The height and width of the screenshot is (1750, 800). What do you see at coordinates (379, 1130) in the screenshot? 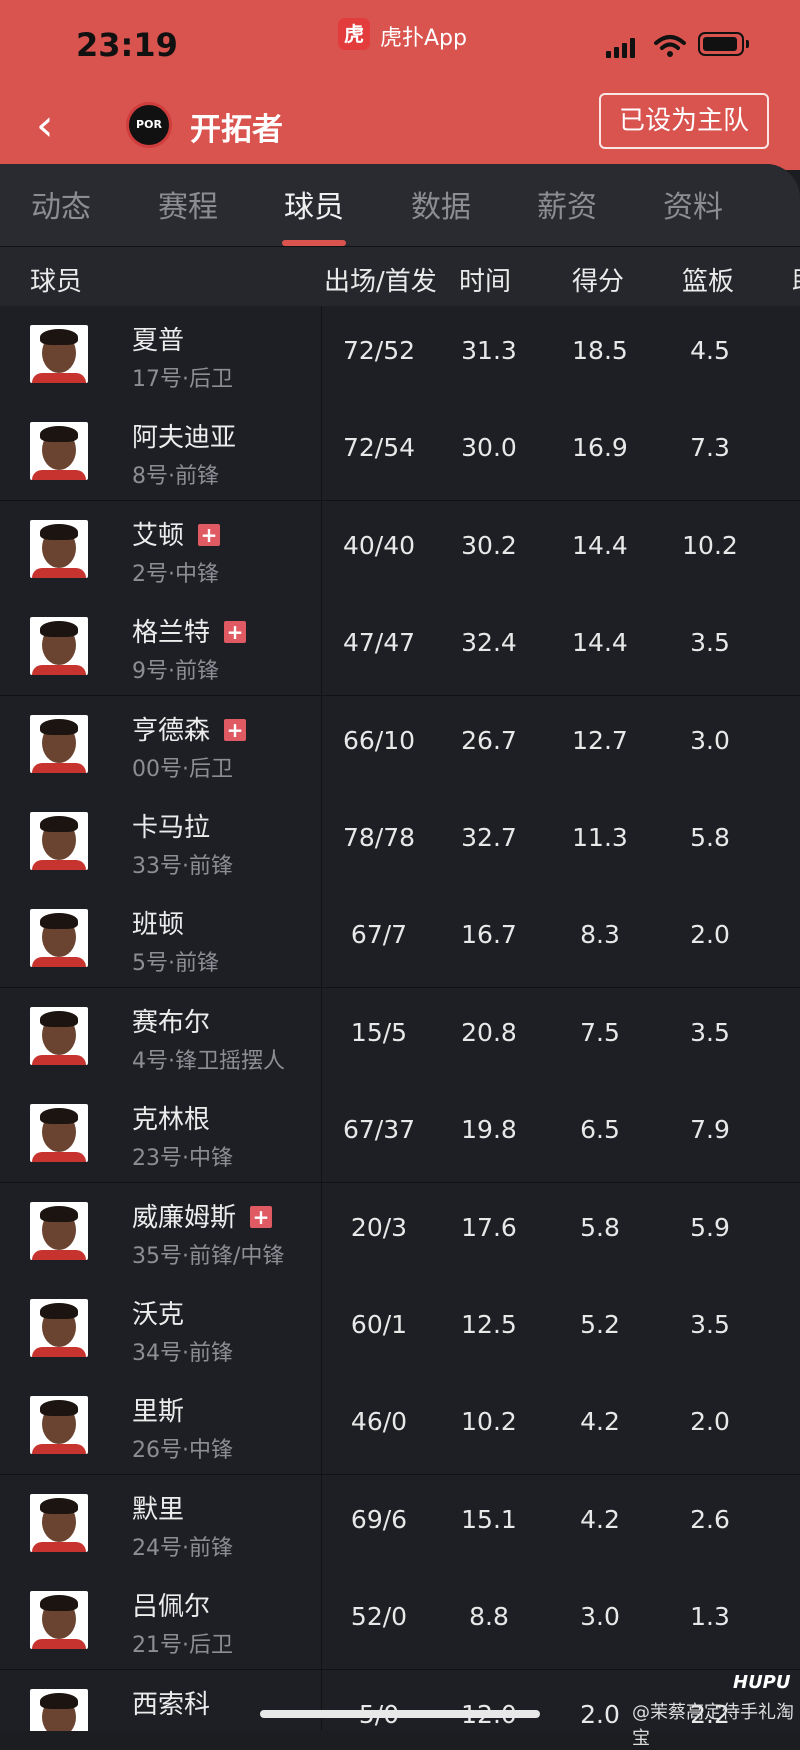
I see `games-started: 67/37` at bounding box center [379, 1130].